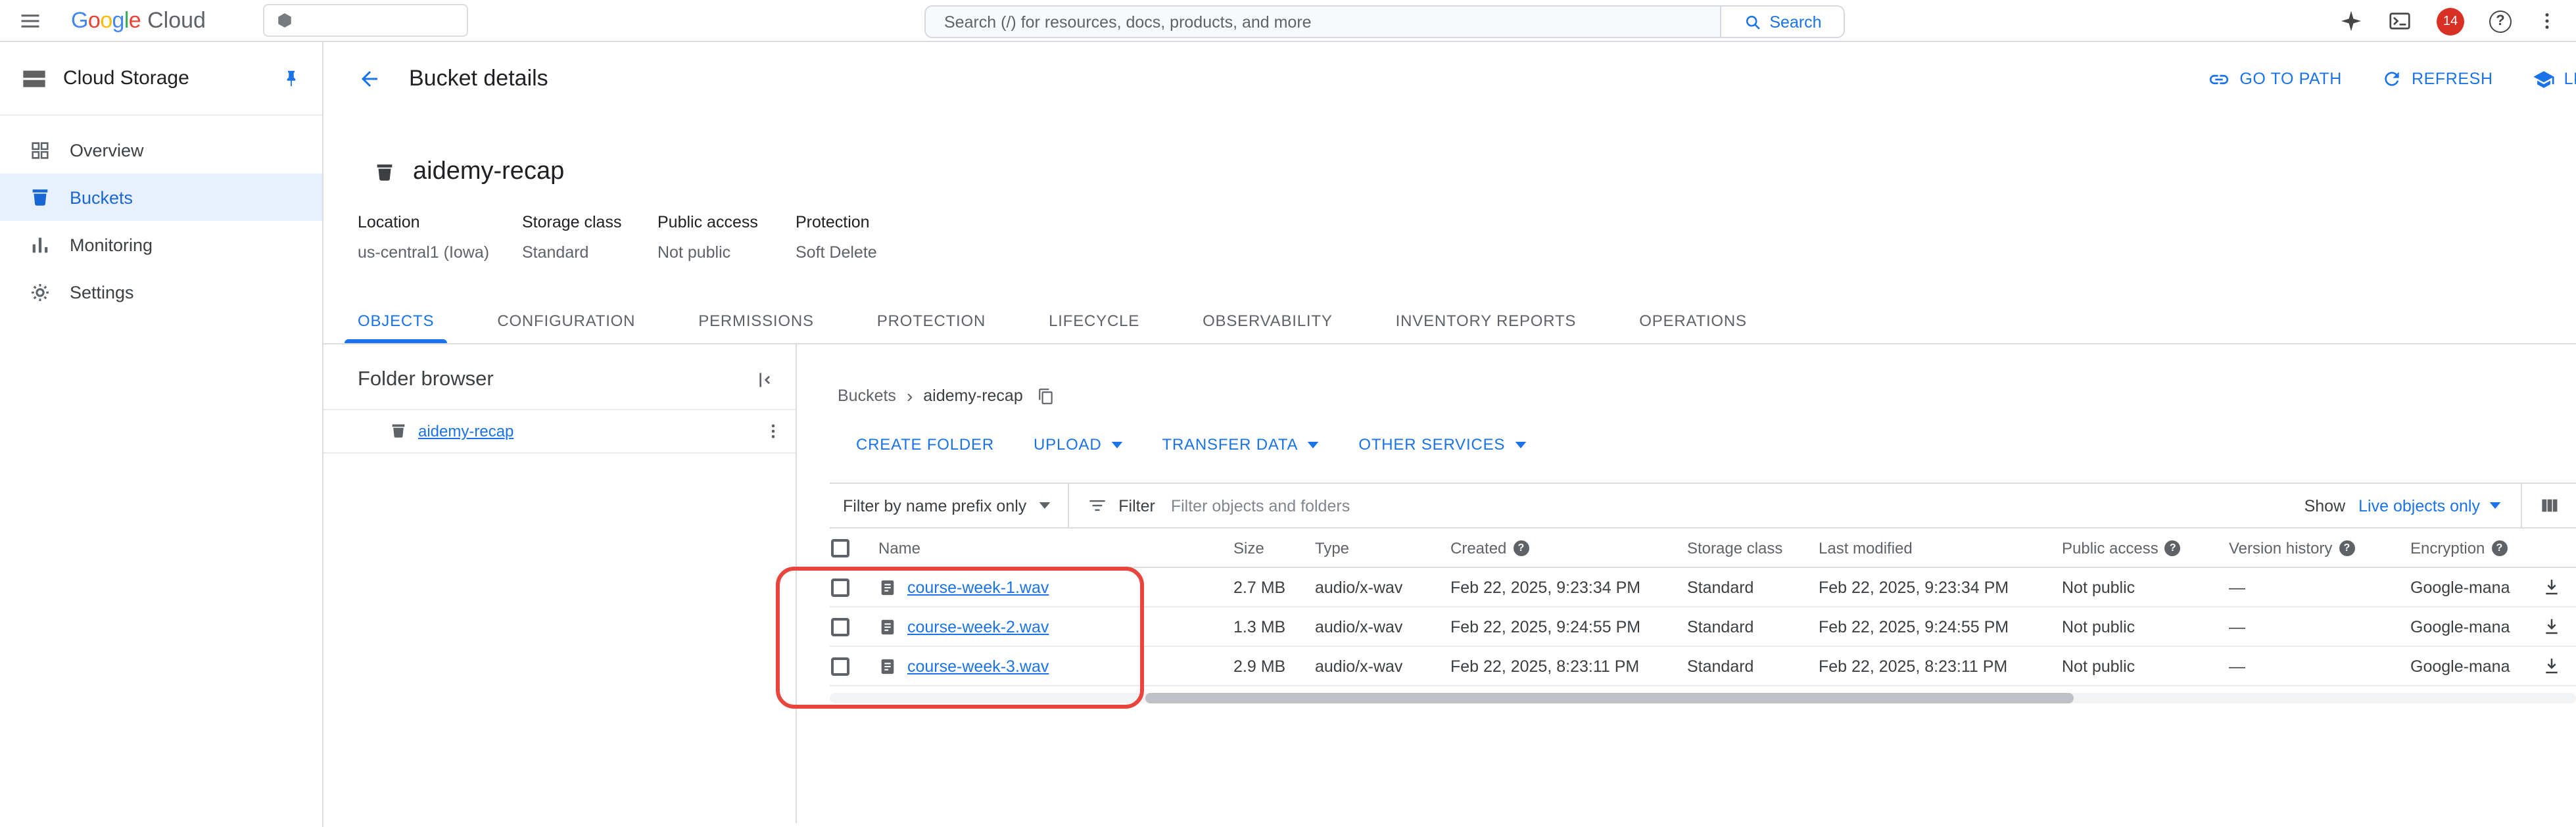 This screenshot has width=2576, height=827. I want to click on bucket-title-row: aidemy-recap, so click(1474, 172).